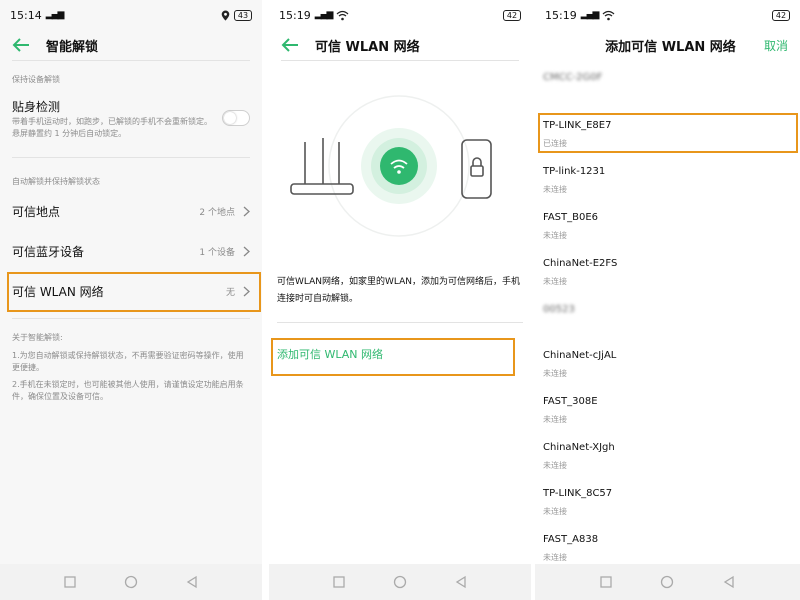 Image resolution: width=800 pixels, height=600 pixels. I want to click on app-header: 智能解锁, so click(131, 45).